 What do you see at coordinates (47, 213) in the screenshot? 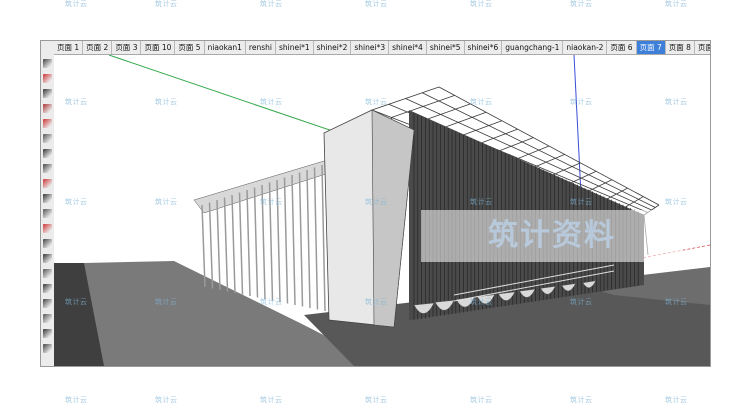
I see `scale-icon` at bounding box center [47, 213].